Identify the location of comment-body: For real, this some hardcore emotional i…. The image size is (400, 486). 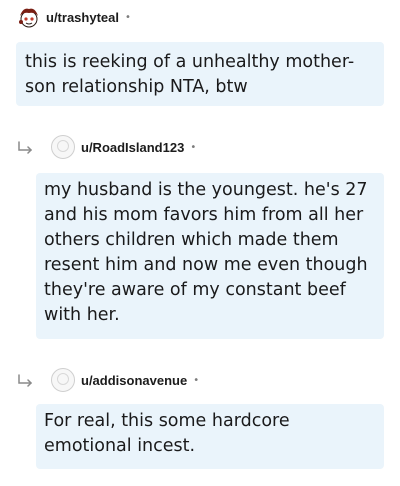
(210, 436).